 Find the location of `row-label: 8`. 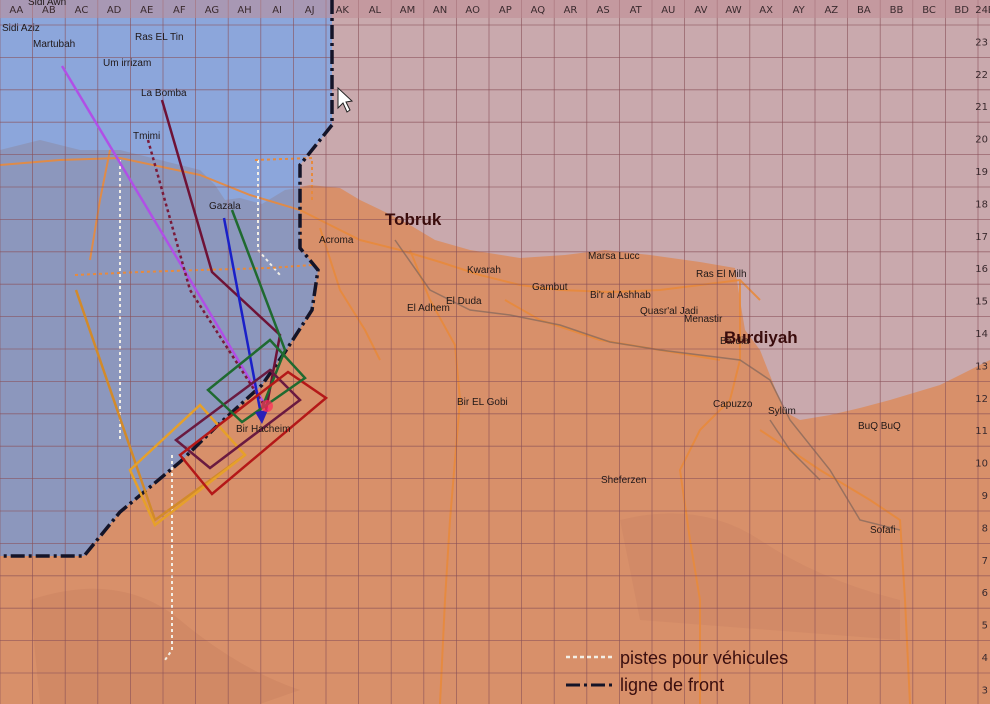

row-label: 8 is located at coordinates (985, 528).